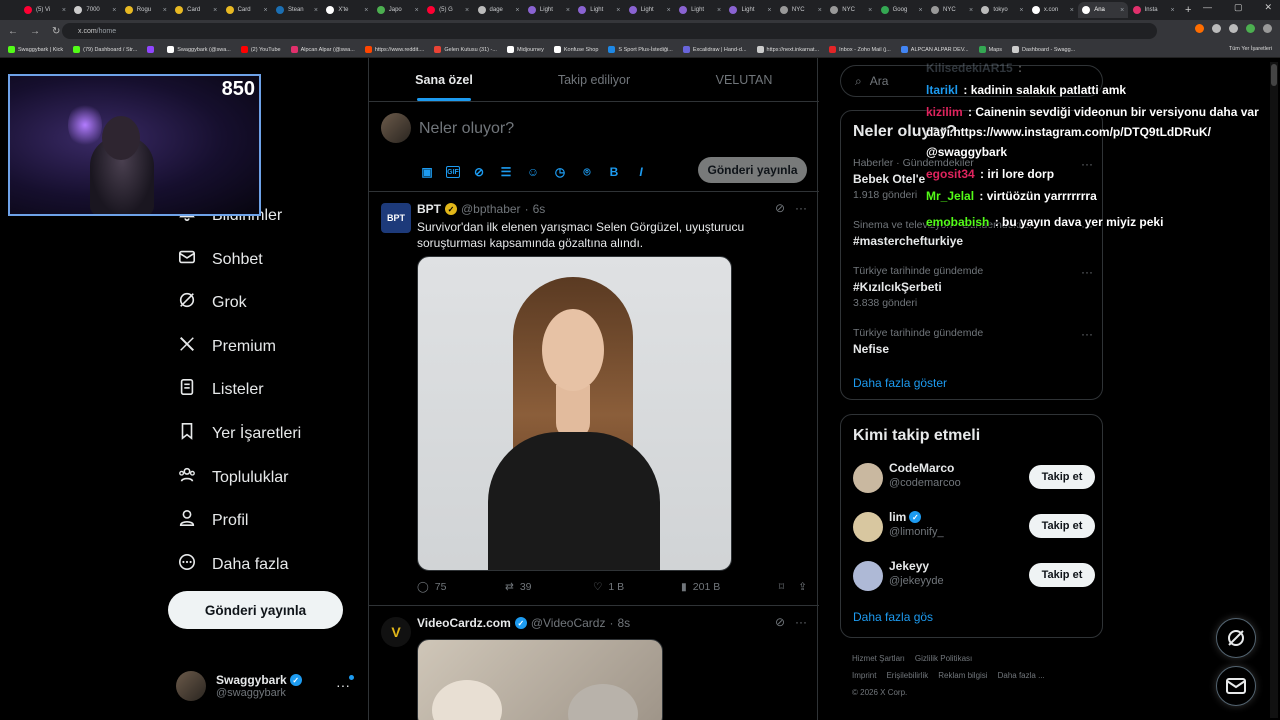 Image resolution: width=1280 pixels, height=720 pixels. Describe the element at coordinates (499, 10) in the screenshot. I see `browser-tab: dage ×` at that location.